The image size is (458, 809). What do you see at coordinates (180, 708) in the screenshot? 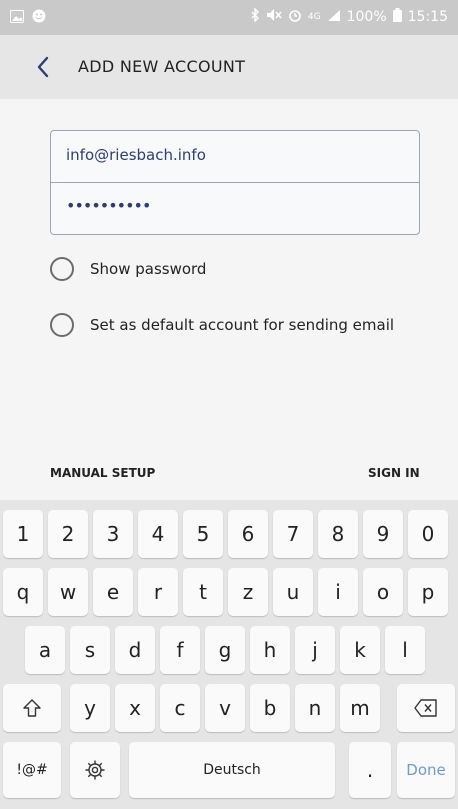
I see `key-c: c` at bounding box center [180, 708].